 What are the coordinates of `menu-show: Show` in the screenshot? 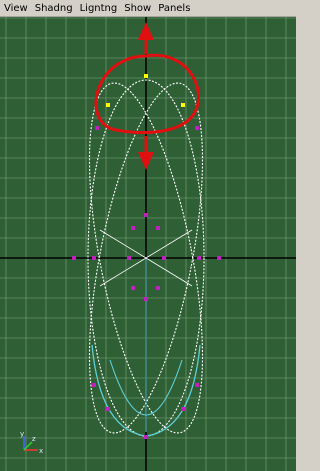 It's located at (137, 8).